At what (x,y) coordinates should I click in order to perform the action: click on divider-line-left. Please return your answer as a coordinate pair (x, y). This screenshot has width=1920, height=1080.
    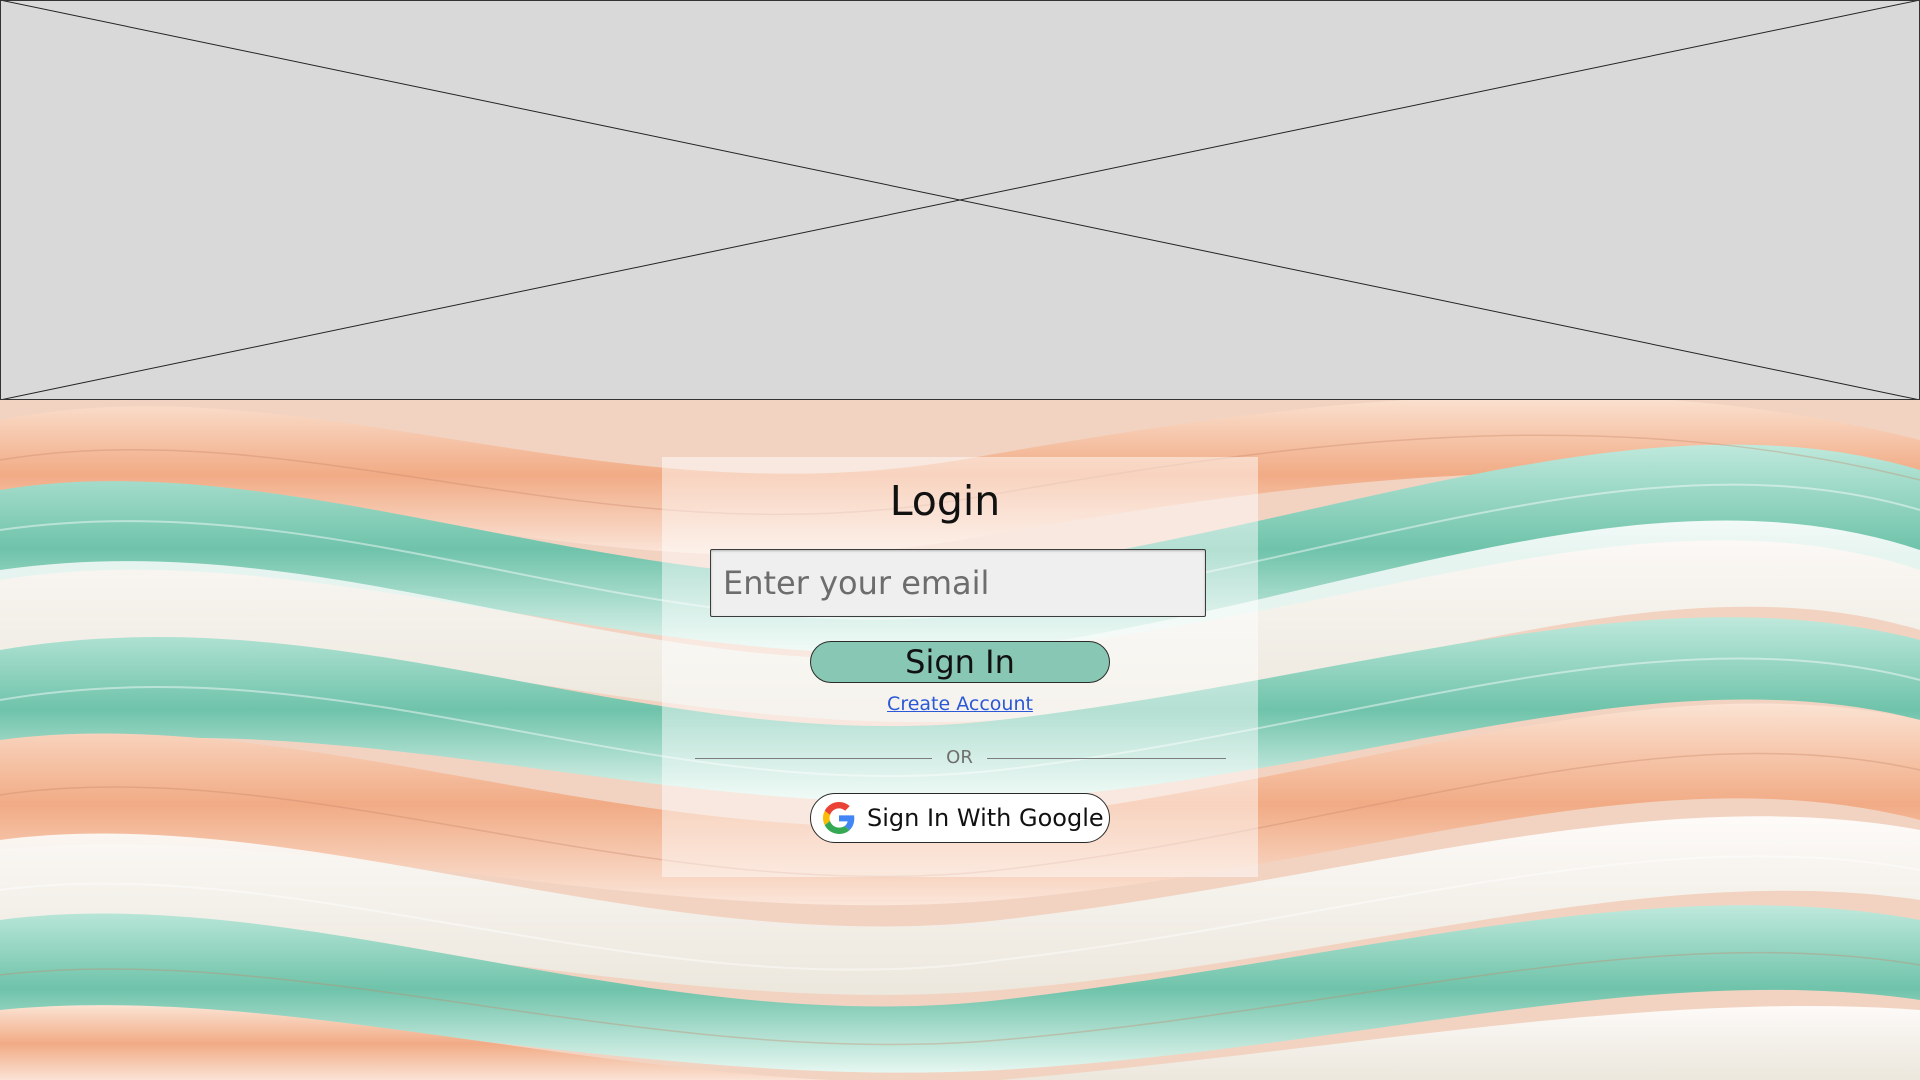
    Looking at the image, I should click on (813, 758).